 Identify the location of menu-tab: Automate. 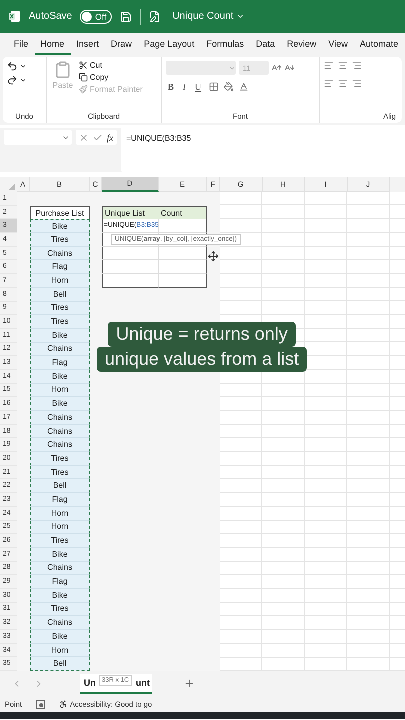
(379, 45).